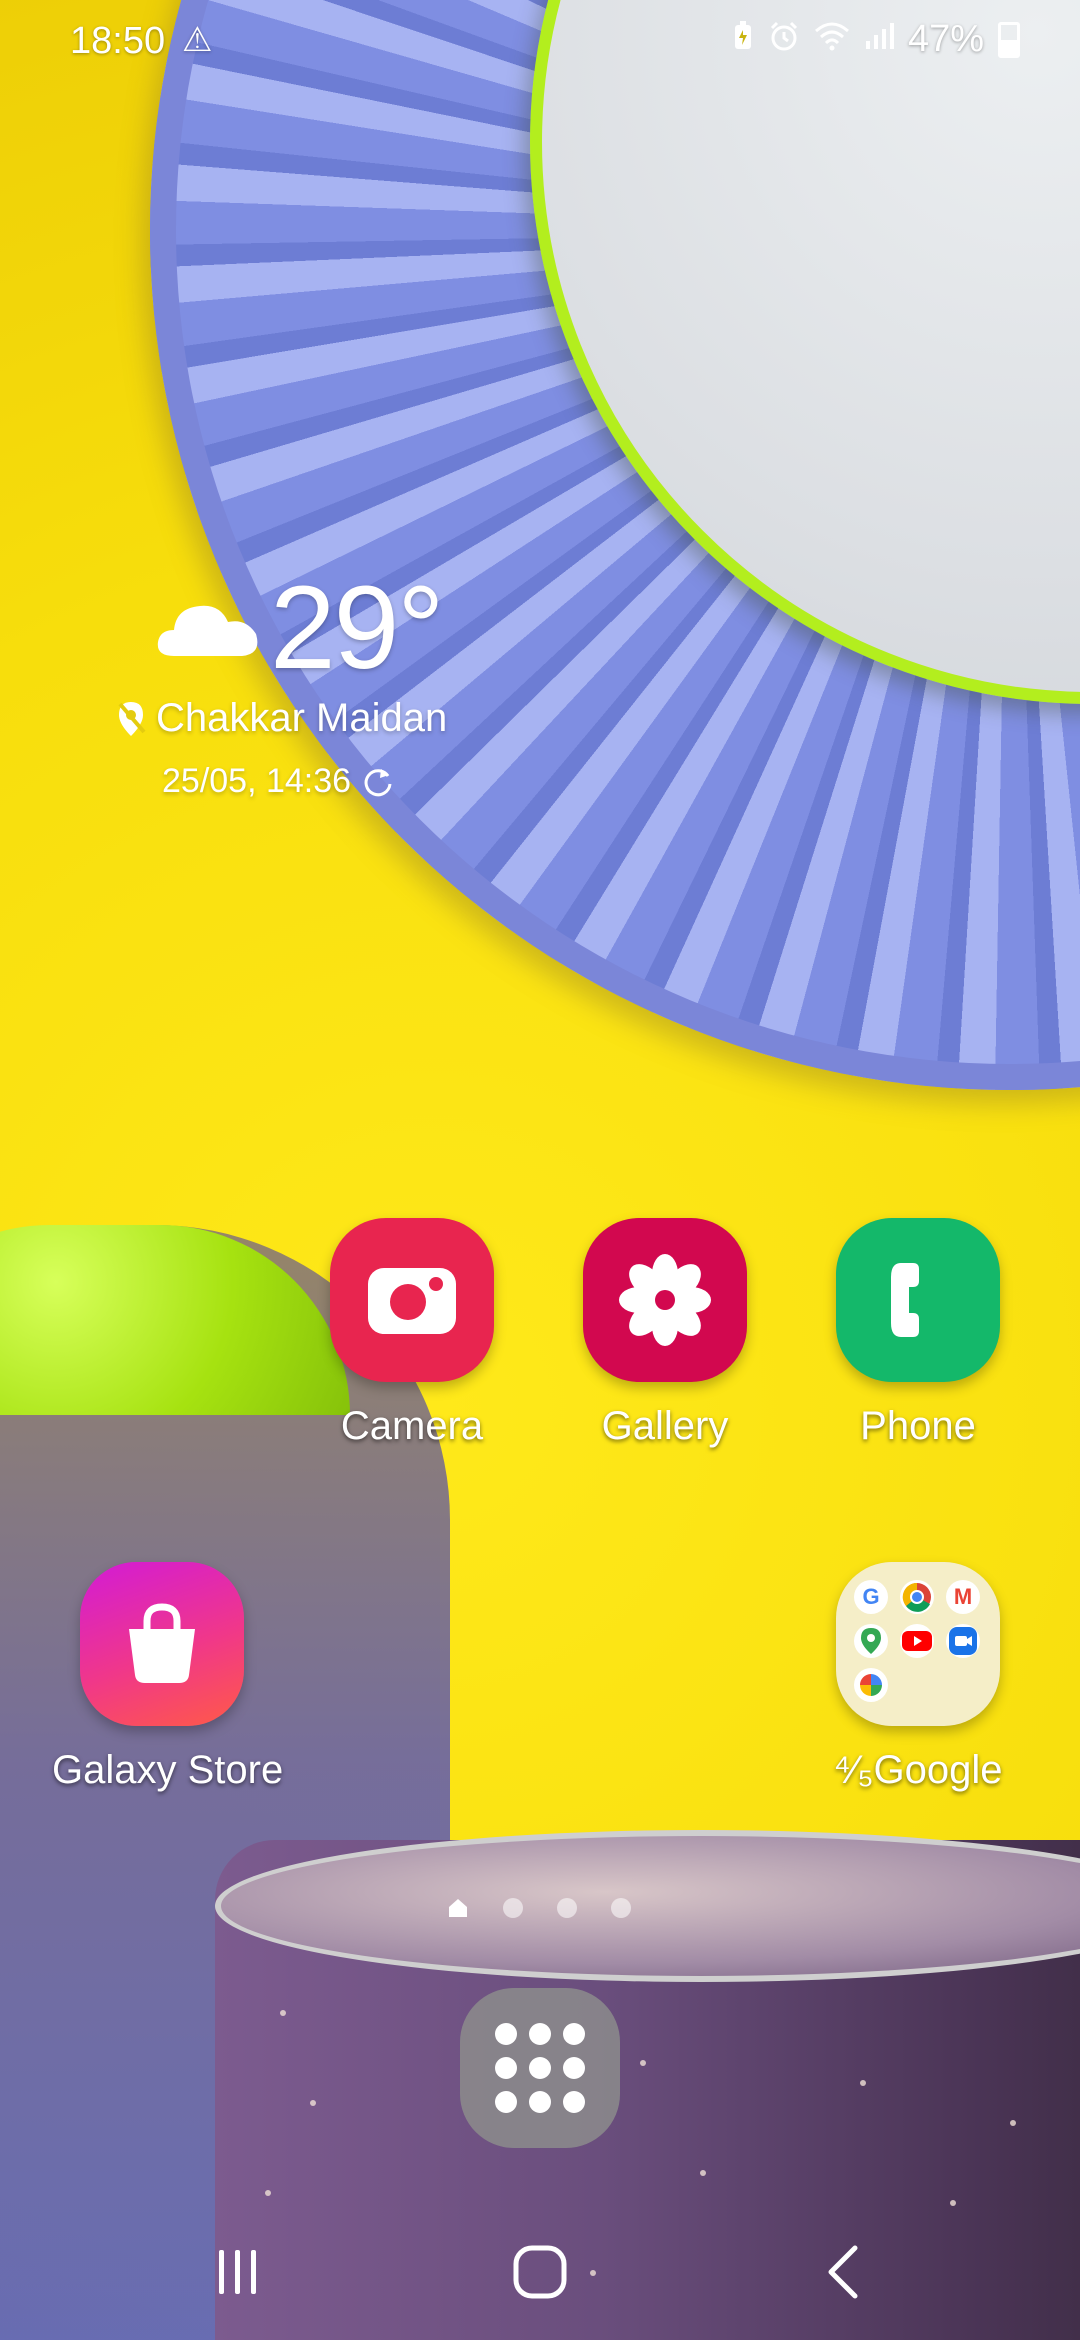  I want to click on camera-app: Camera, so click(412, 1333).